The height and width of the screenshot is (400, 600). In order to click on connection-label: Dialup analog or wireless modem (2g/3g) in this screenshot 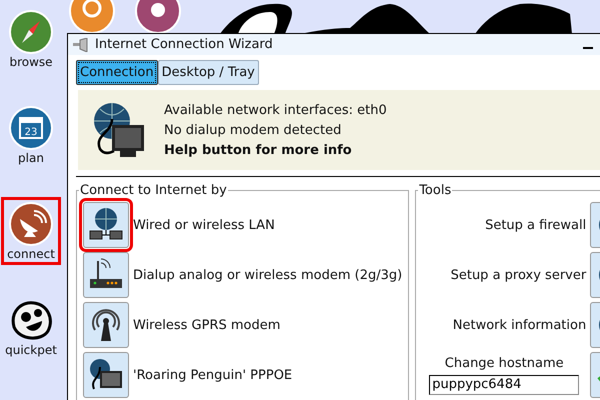, I will do `click(267, 275)`.